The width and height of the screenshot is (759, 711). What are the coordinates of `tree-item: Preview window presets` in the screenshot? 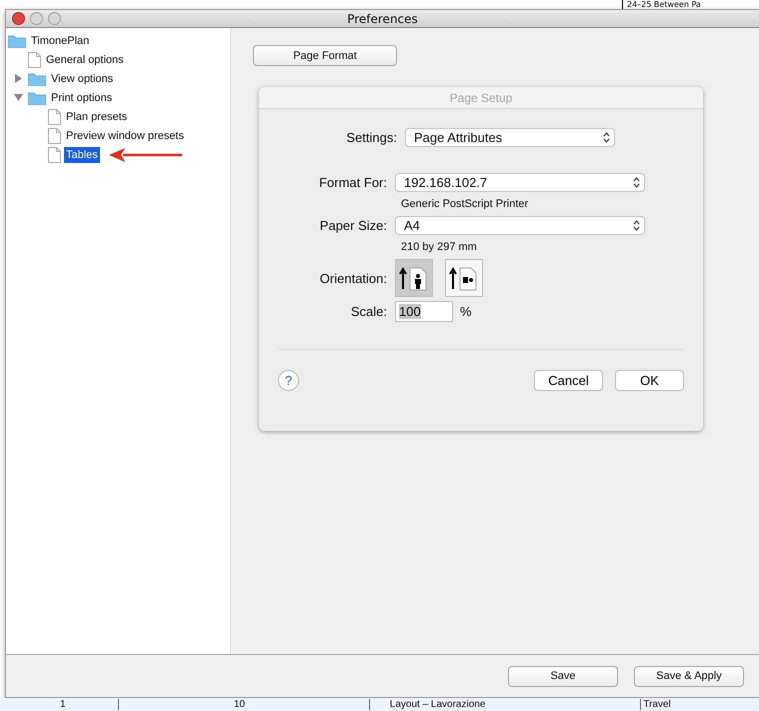 It's located at (125, 136).